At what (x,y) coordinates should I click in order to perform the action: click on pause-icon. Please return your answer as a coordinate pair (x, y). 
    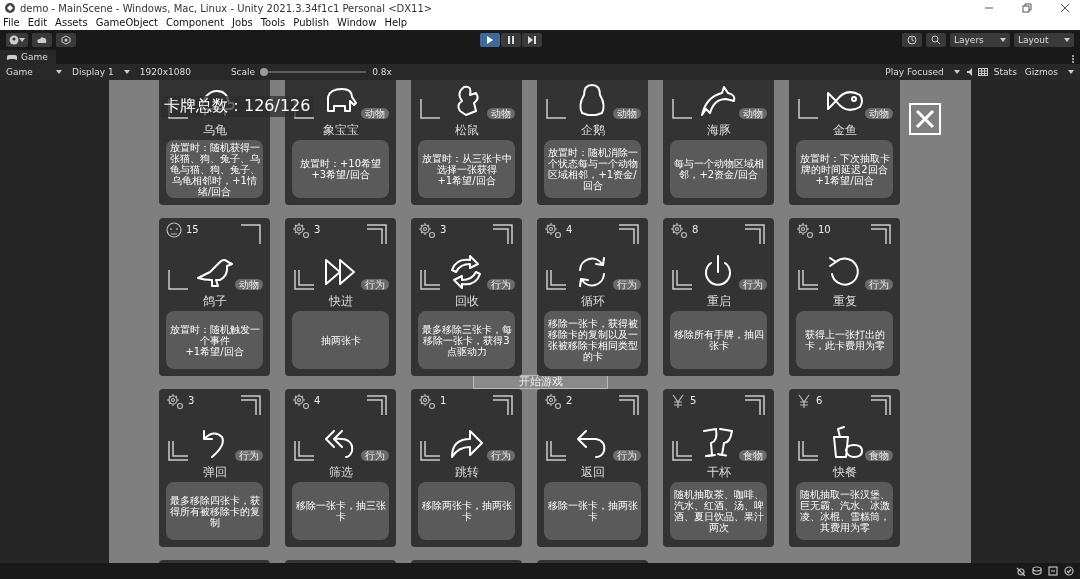
    Looking at the image, I should click on (511, 40).